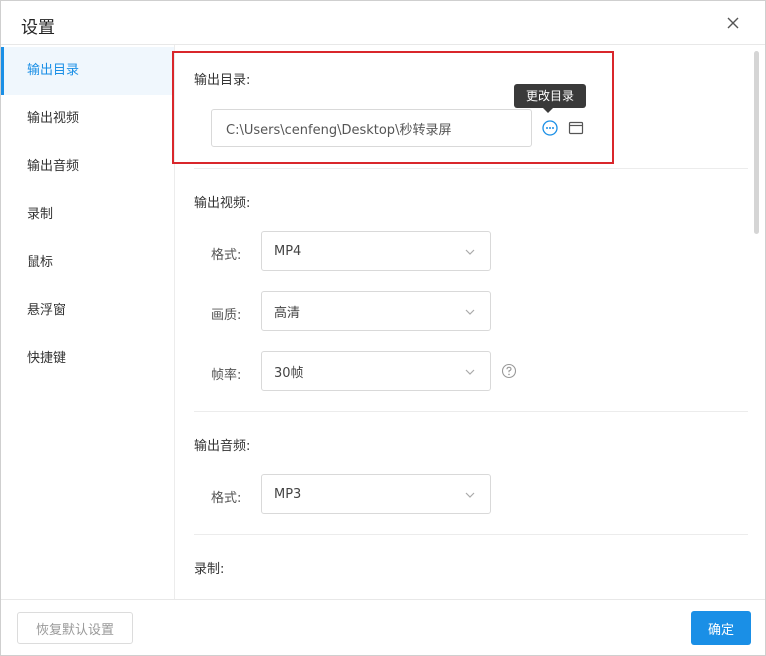  Describe the element at coordinates (383, 627) in the screenshot. I see `dialog-footer: 恢复默认设置 确定` at that location.